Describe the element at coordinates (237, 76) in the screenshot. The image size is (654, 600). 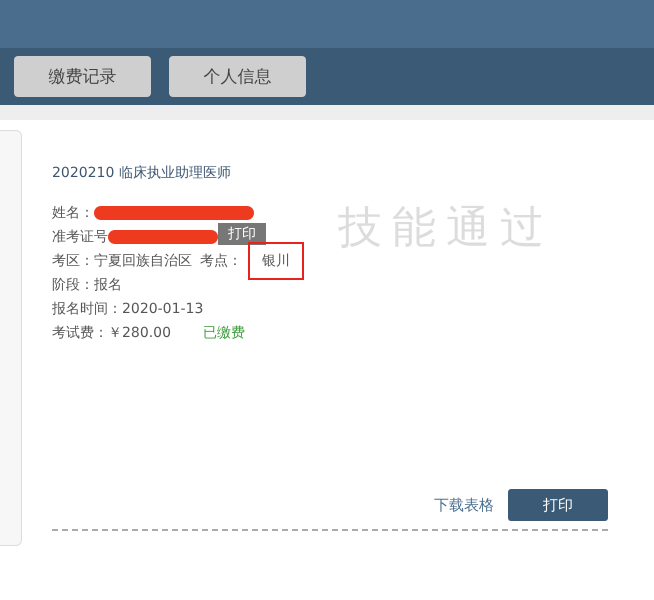
I see `nav-button: 个人信息` at that location.